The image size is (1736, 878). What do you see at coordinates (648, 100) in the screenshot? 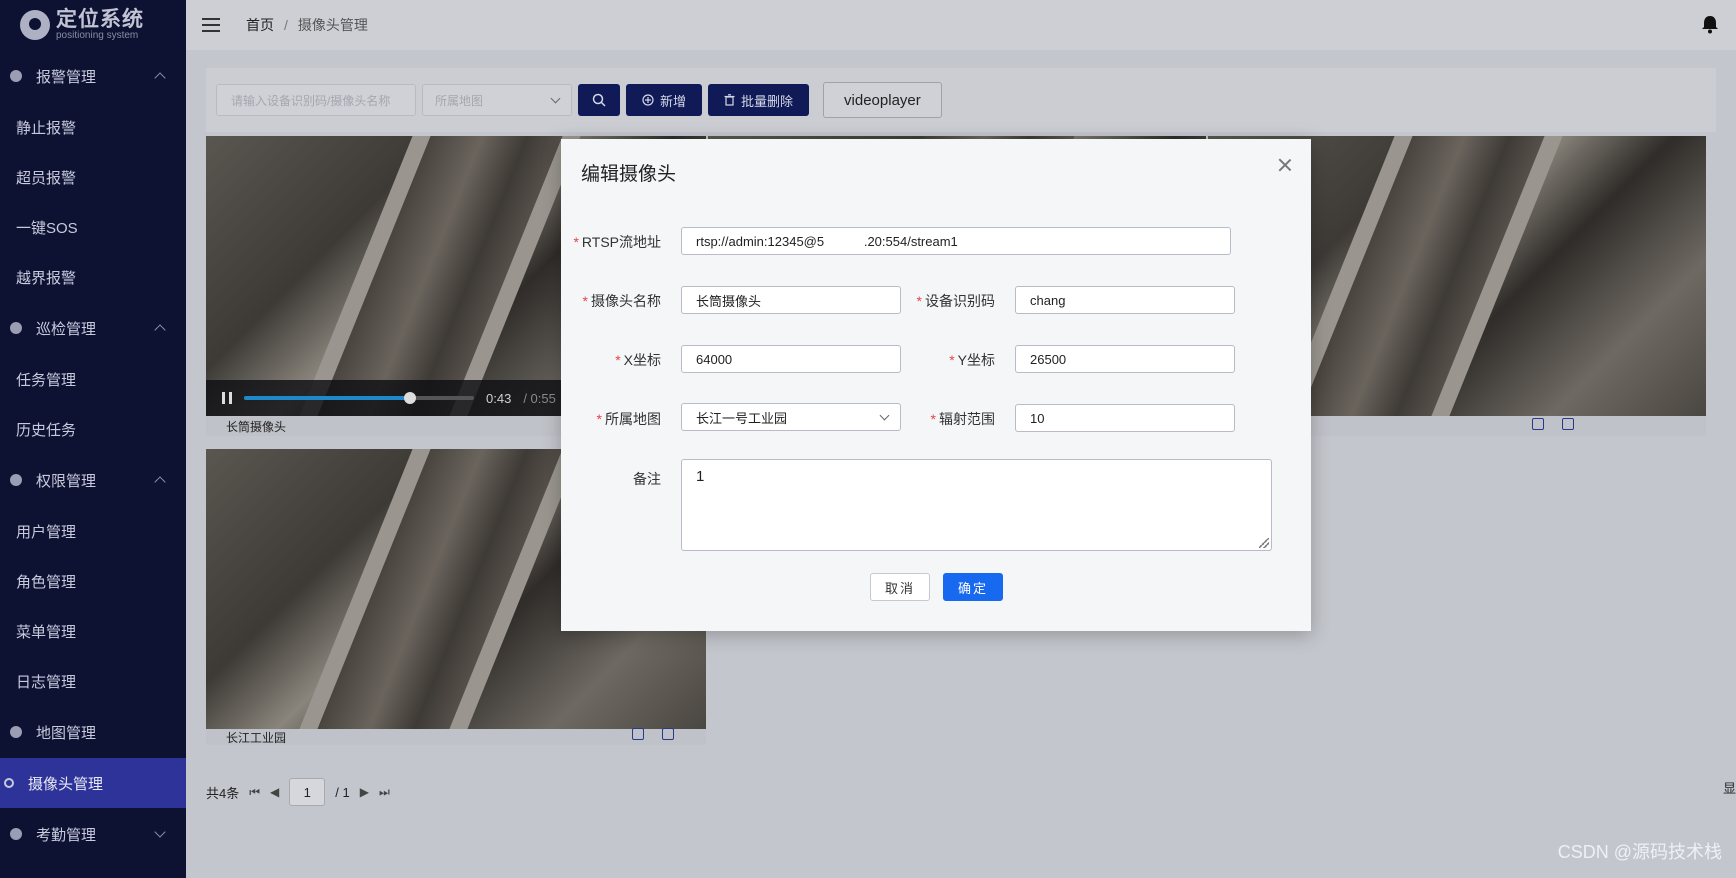
I see `plus-circle-icon` at bounding box center [648, 100].